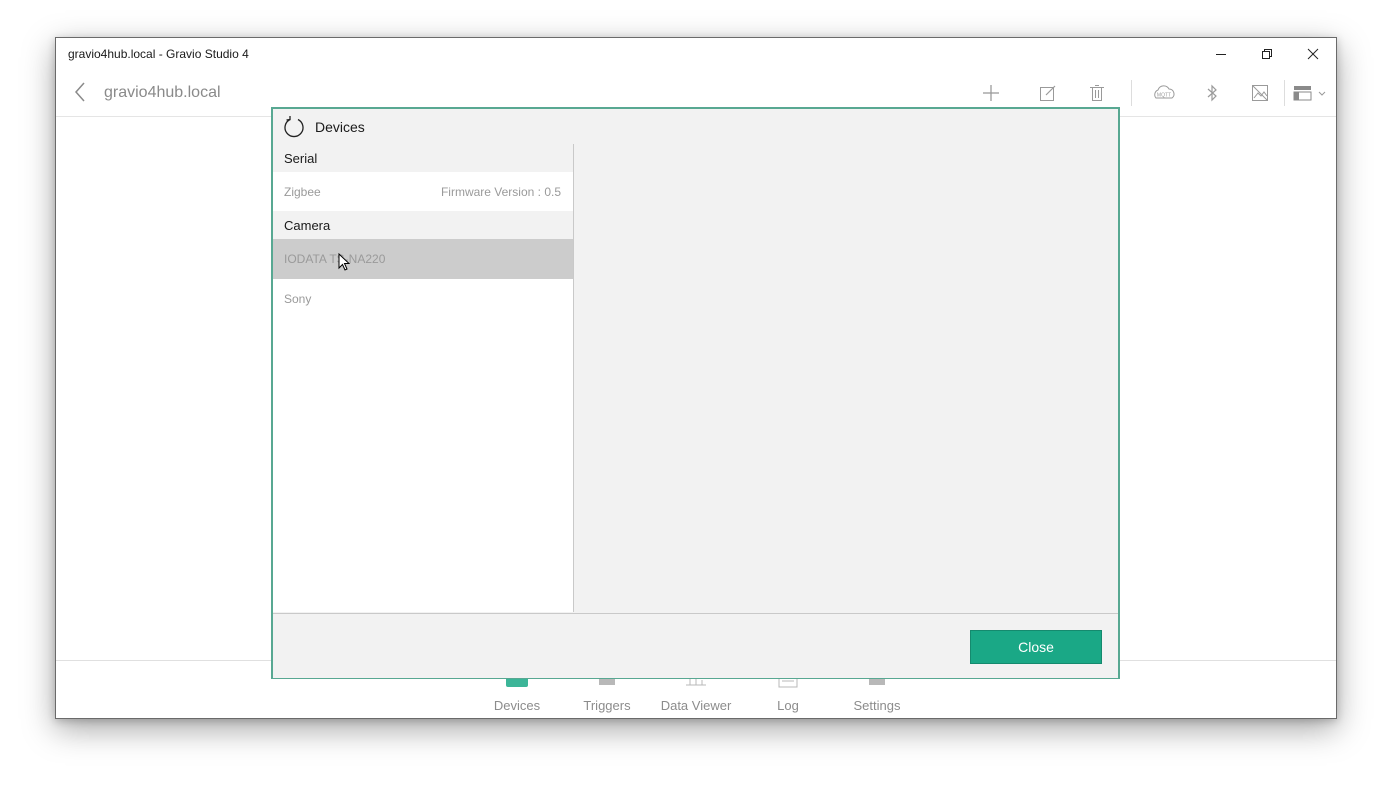 Image resolution: width=1391 pixels, height=791 pixels. What do you see at coordinates (500, 192) in the screenshot?
I see `firmware-version: Firmware Version : 0.5` at bounding box center [500, 192].